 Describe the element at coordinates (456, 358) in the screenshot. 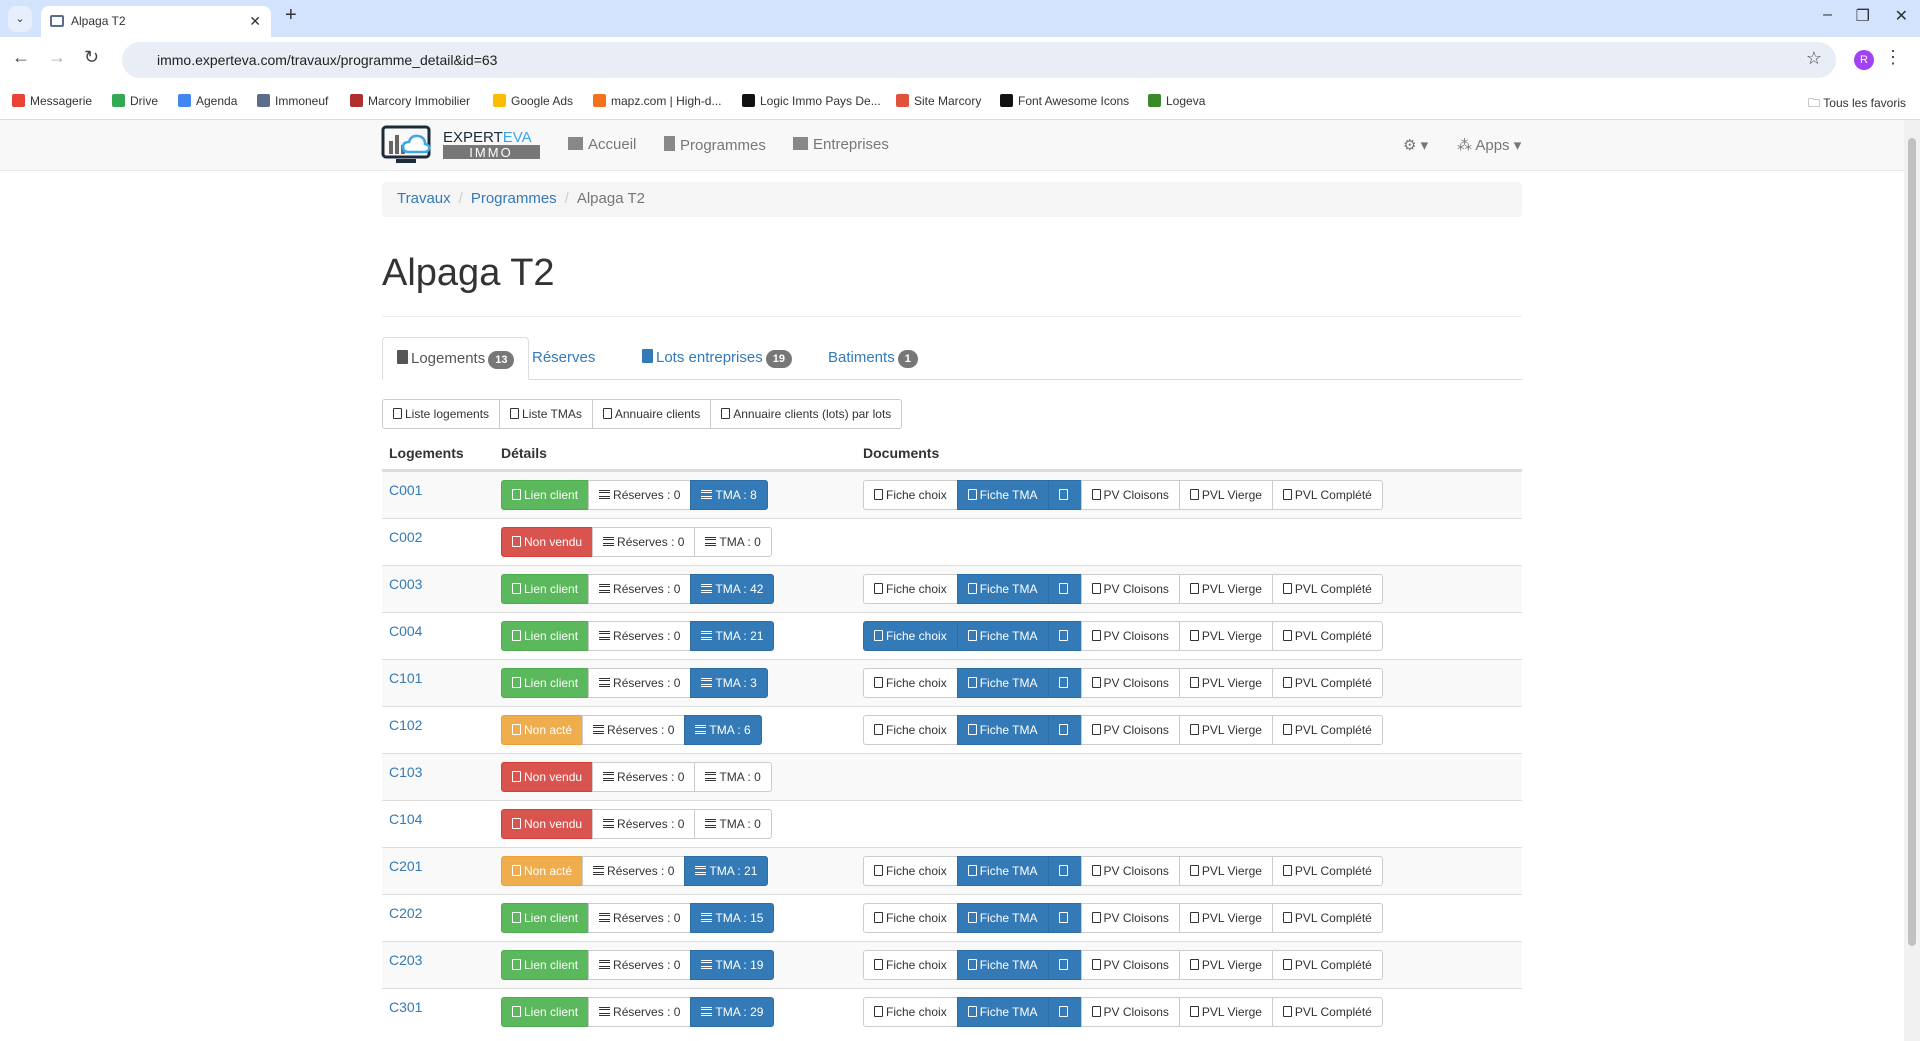

I see `tab-logements: Logements 13` at that location.